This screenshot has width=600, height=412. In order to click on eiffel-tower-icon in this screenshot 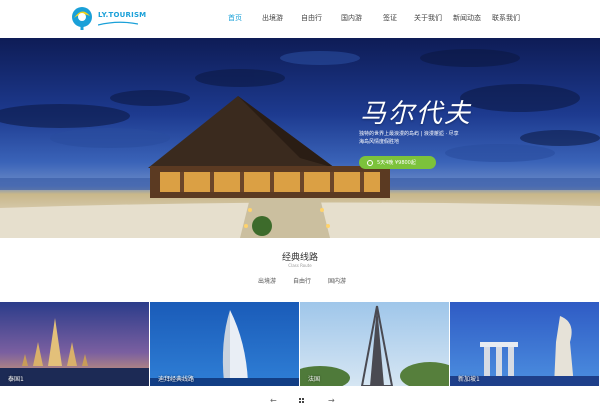, I will do `click(374, 344)`.